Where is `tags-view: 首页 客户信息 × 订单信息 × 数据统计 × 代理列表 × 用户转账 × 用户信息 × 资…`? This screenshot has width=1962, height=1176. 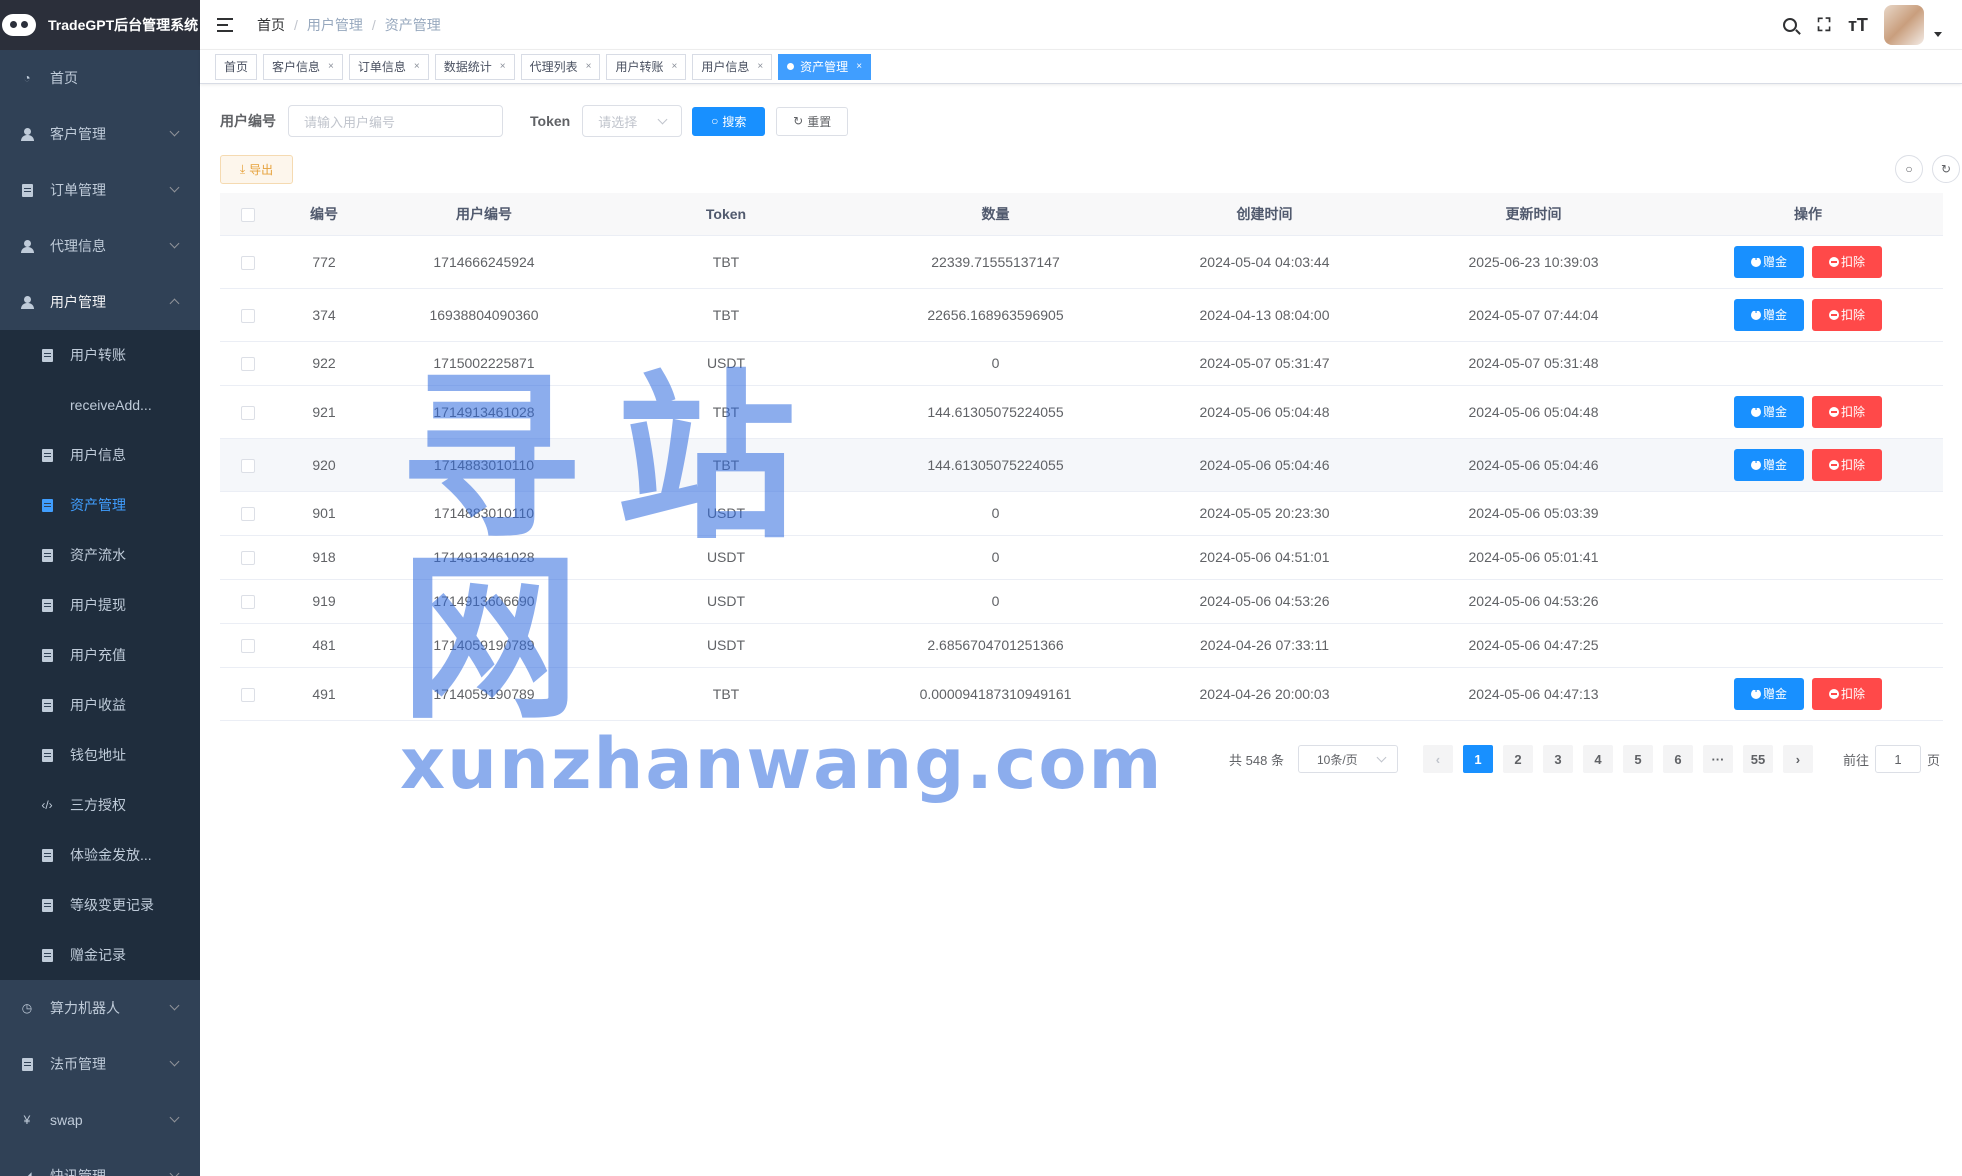
tags-view: 首页 客户信息 × 订单信息 × 数据统计 × 代理列表 × 用户转账 × 用户信息 × 资… is located at coordinates (1081, 67).